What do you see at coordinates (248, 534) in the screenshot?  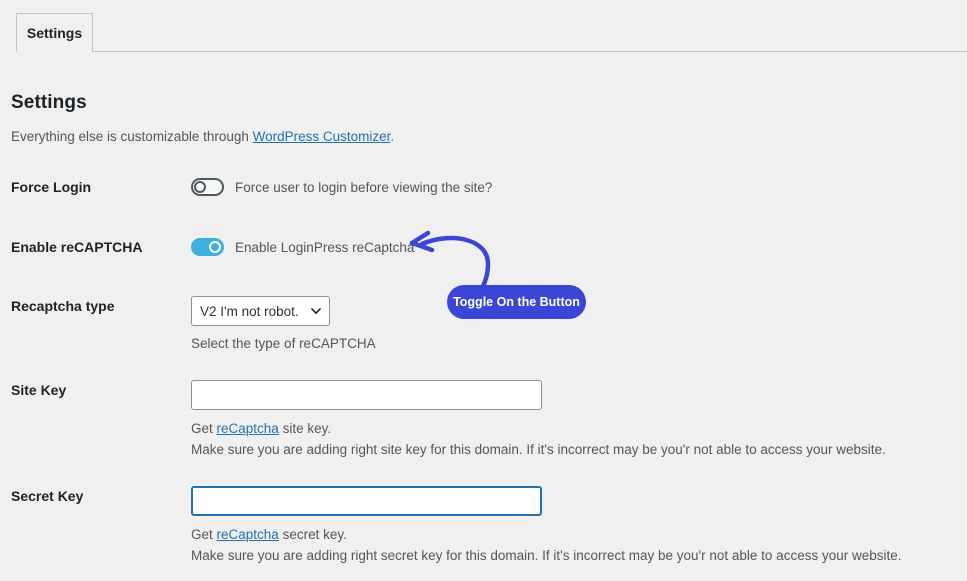 I see `secret-key-recaptcha-link: reCaptcha` at bounding box center [248, 534].